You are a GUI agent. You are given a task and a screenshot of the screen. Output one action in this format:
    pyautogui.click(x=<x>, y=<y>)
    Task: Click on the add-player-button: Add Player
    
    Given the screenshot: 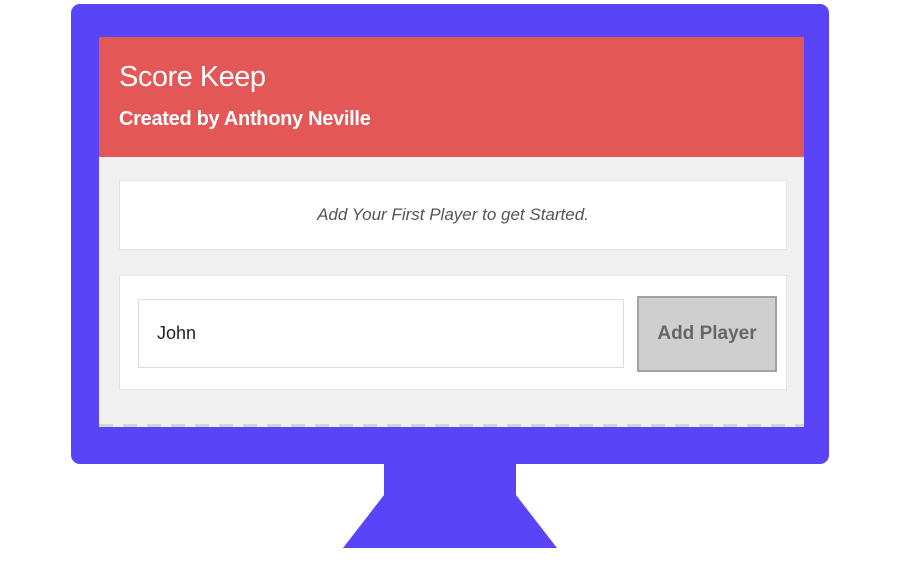 What is the action you would take?
    pyautogui.click(x=707, y=334)
    